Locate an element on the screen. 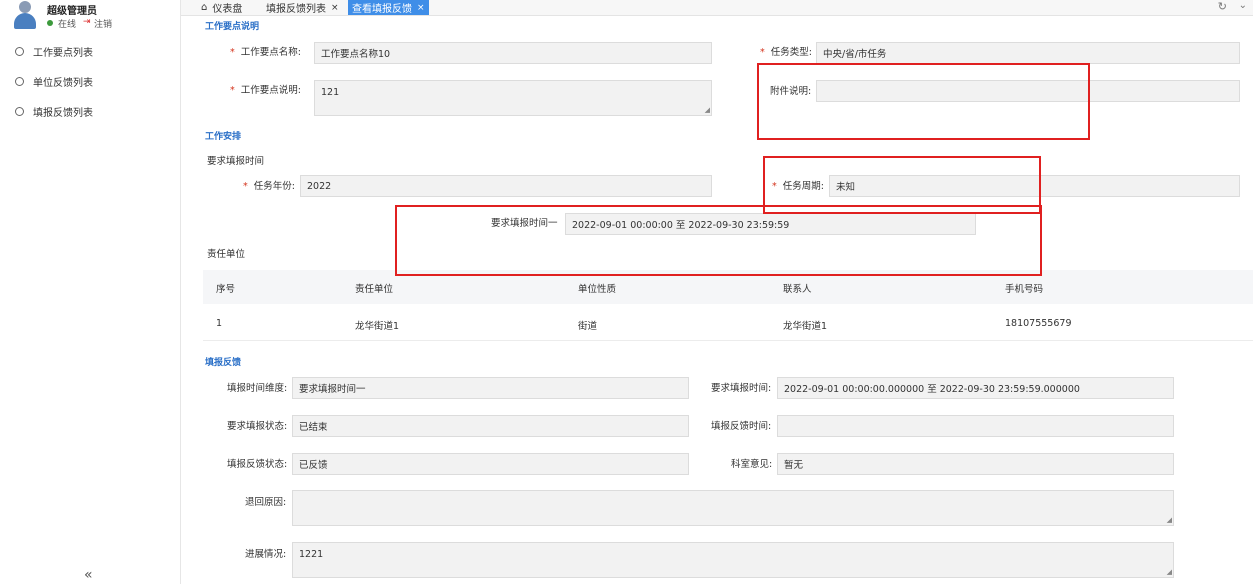 The height and width of the screenshot is (584, 1253). collapse-sidebar-button: « is located at coordinates (88, 575).